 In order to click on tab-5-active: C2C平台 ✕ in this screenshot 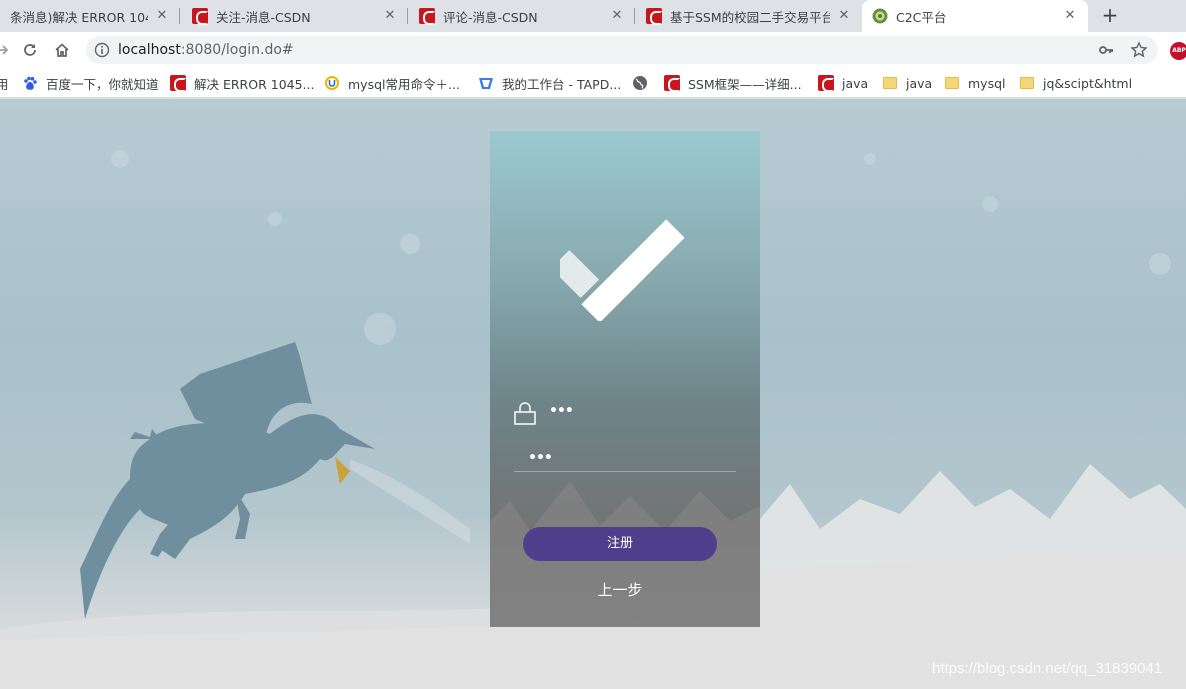, I will do `click(975, 16)`.